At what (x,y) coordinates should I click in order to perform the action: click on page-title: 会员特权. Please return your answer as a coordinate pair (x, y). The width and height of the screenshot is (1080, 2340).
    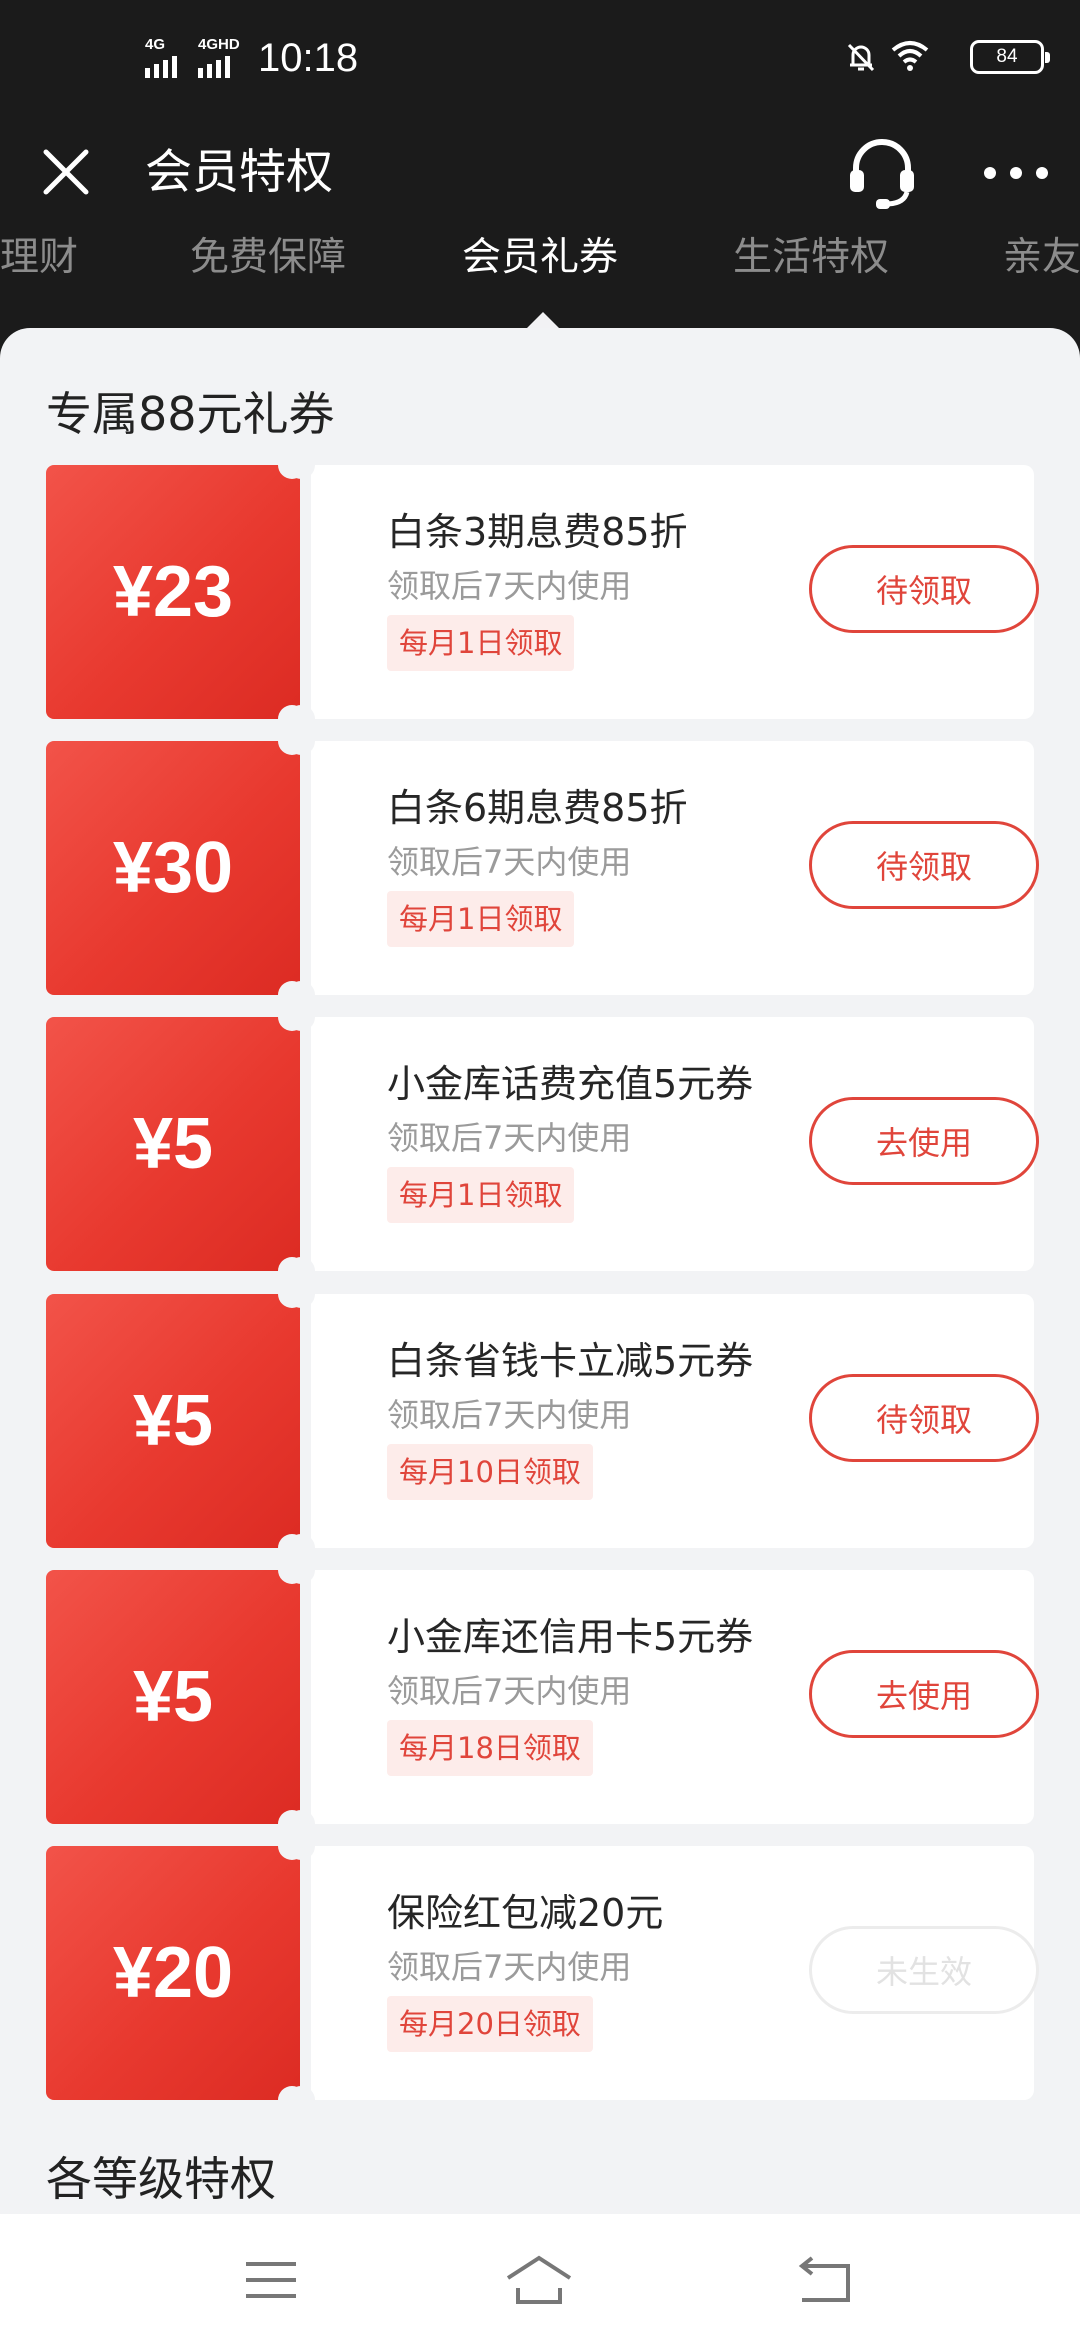
    Looking at the image, I should click on (239, 172).